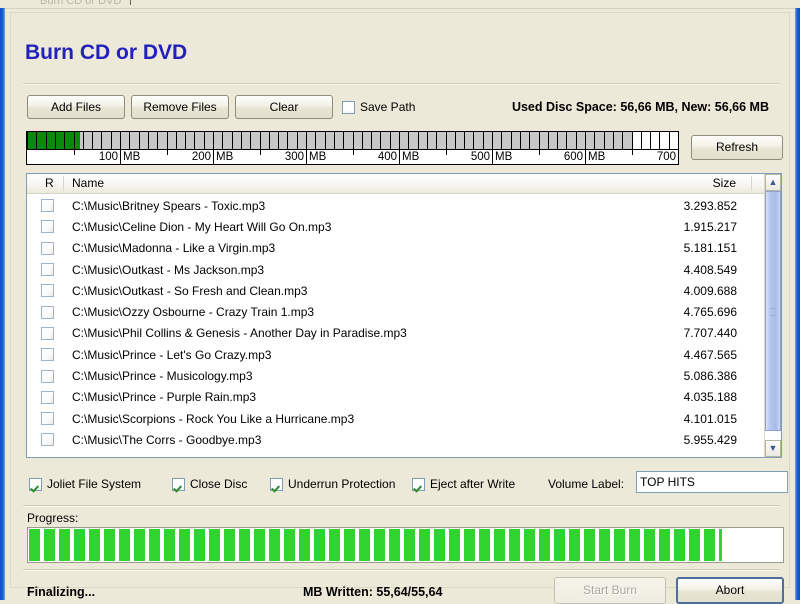  I want to click on ruler-label-band: 100MB200MB300MB400MB500MB600MB700MB, so click(353, 157).